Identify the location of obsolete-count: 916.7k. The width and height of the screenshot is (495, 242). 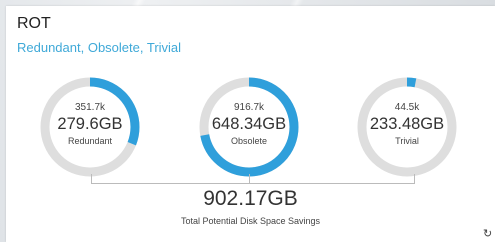
(249, 107).